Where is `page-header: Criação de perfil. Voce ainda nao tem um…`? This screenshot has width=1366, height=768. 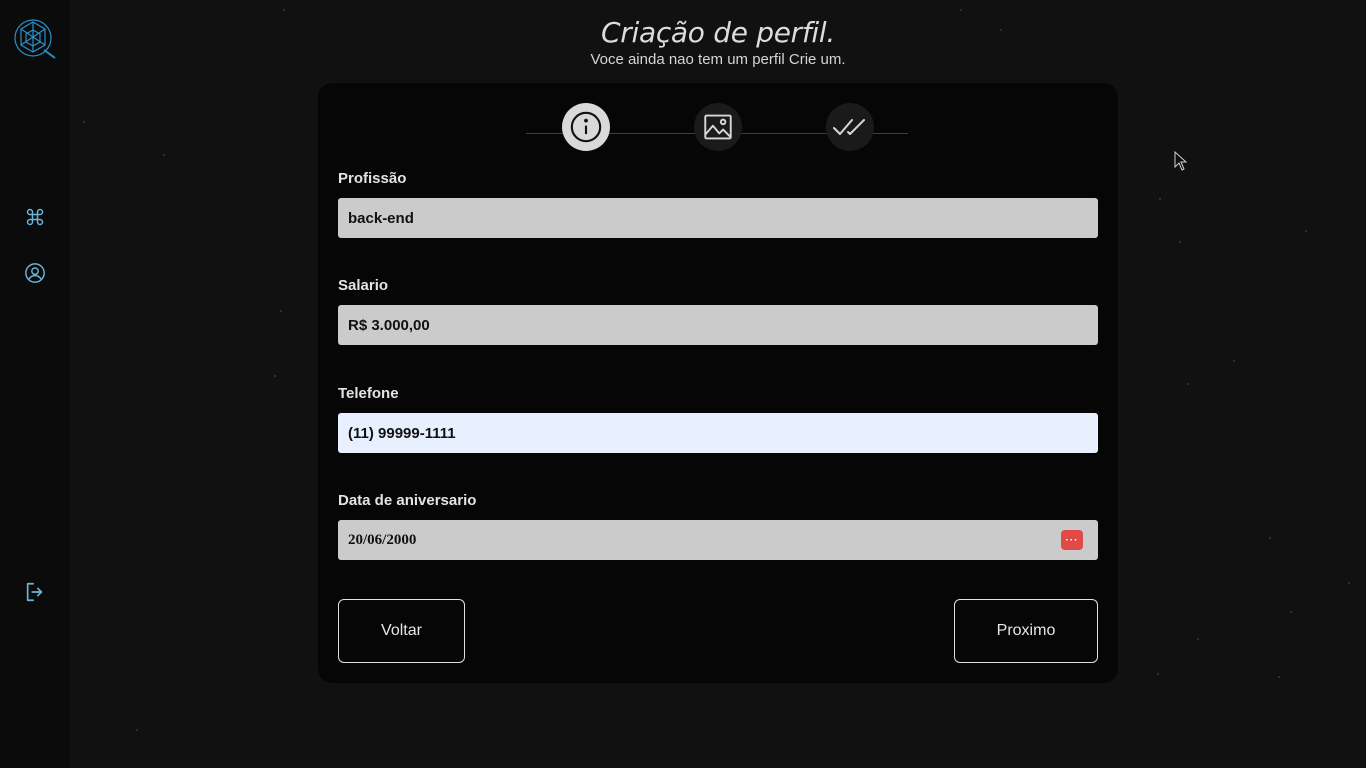
page-header: Criação de perfil. Voce ainda nao tem um… is located at coordinates (683, 42).